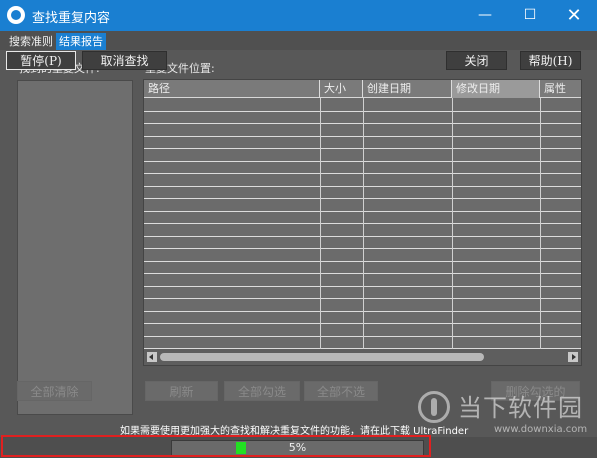  I want to click on column-header-created: 创建日期, so click(407, 89).